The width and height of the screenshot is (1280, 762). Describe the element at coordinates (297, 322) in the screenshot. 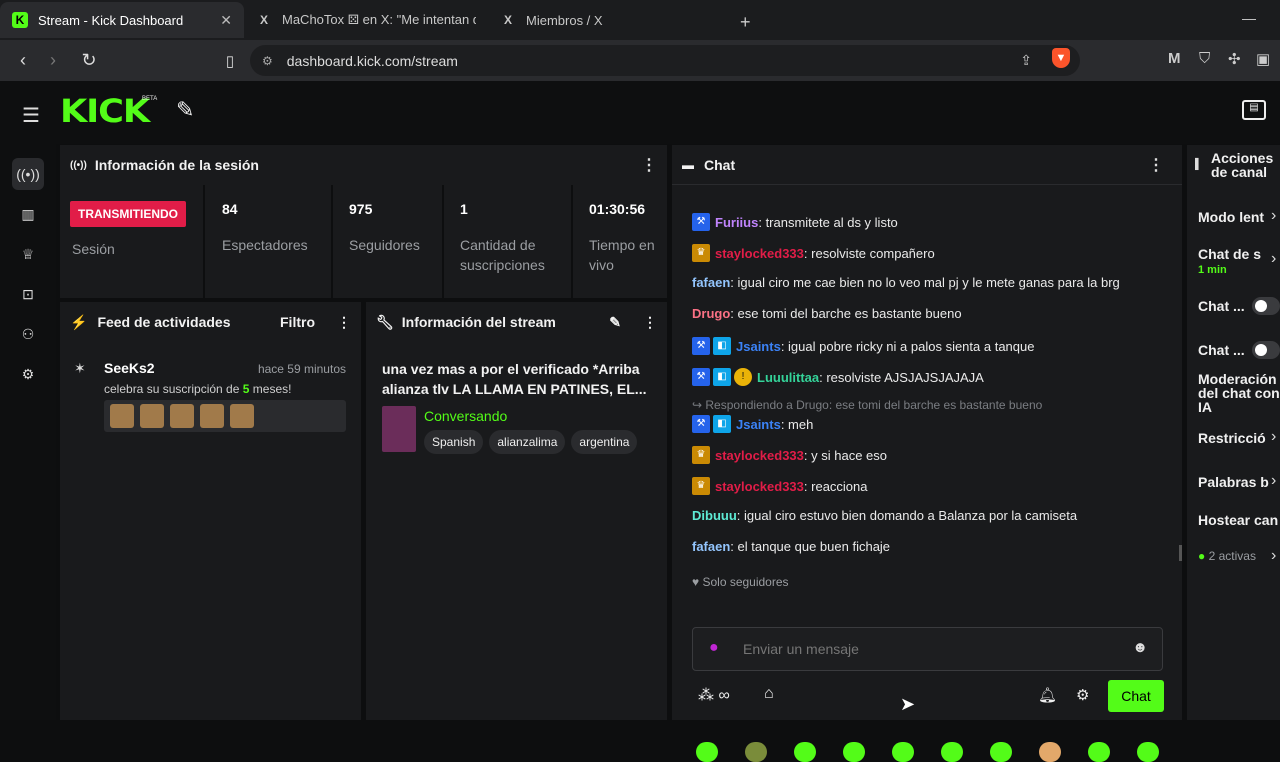

I see `filter-button: Filtro` at that location.